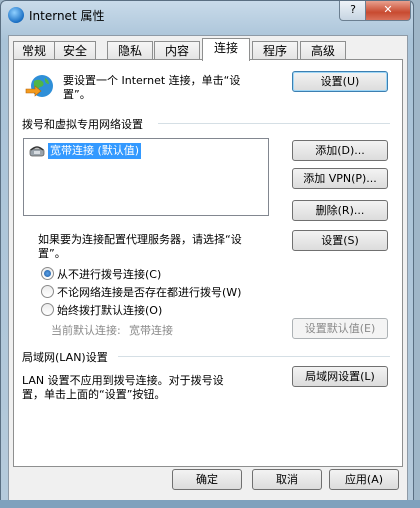  Describe the element at coordinates (177, 50) in the screenshot. I see `tab-content: 内容` at that location.